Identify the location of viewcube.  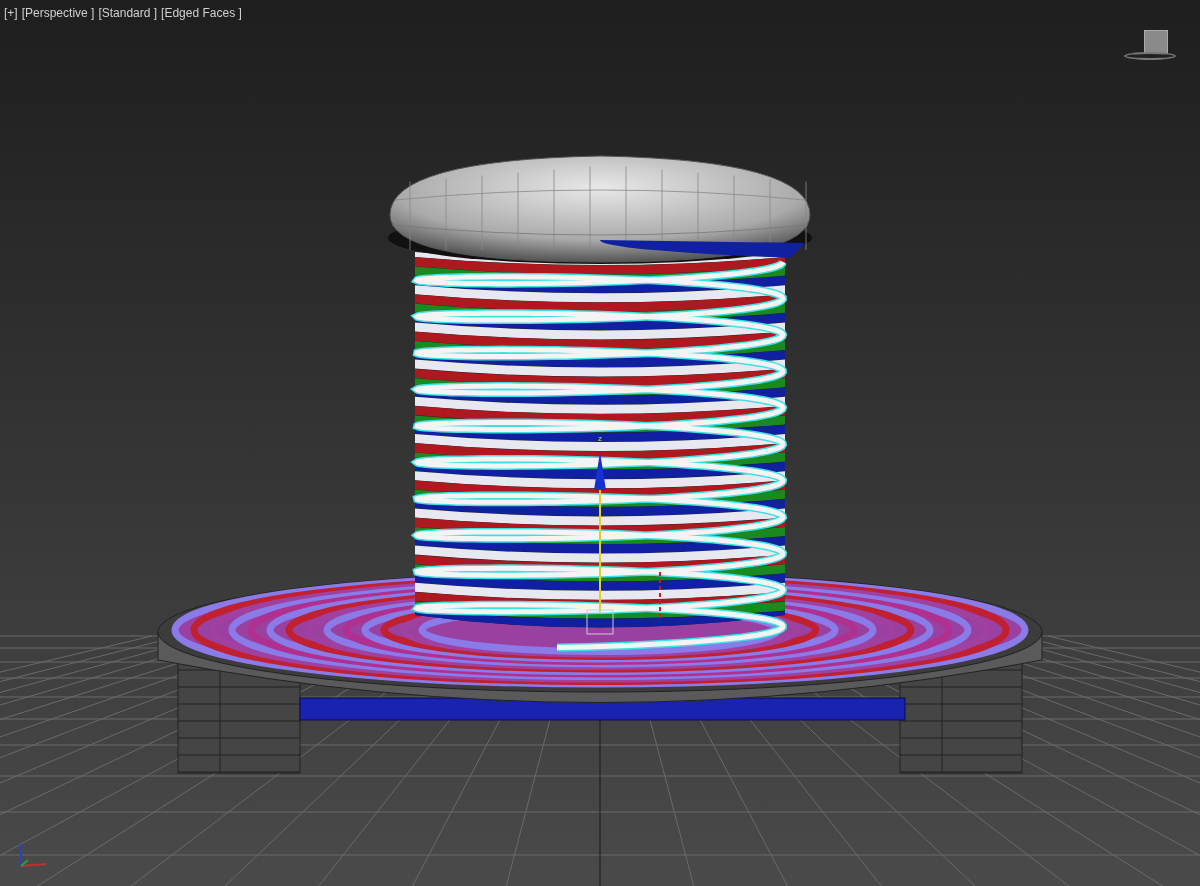
(1150, 46).